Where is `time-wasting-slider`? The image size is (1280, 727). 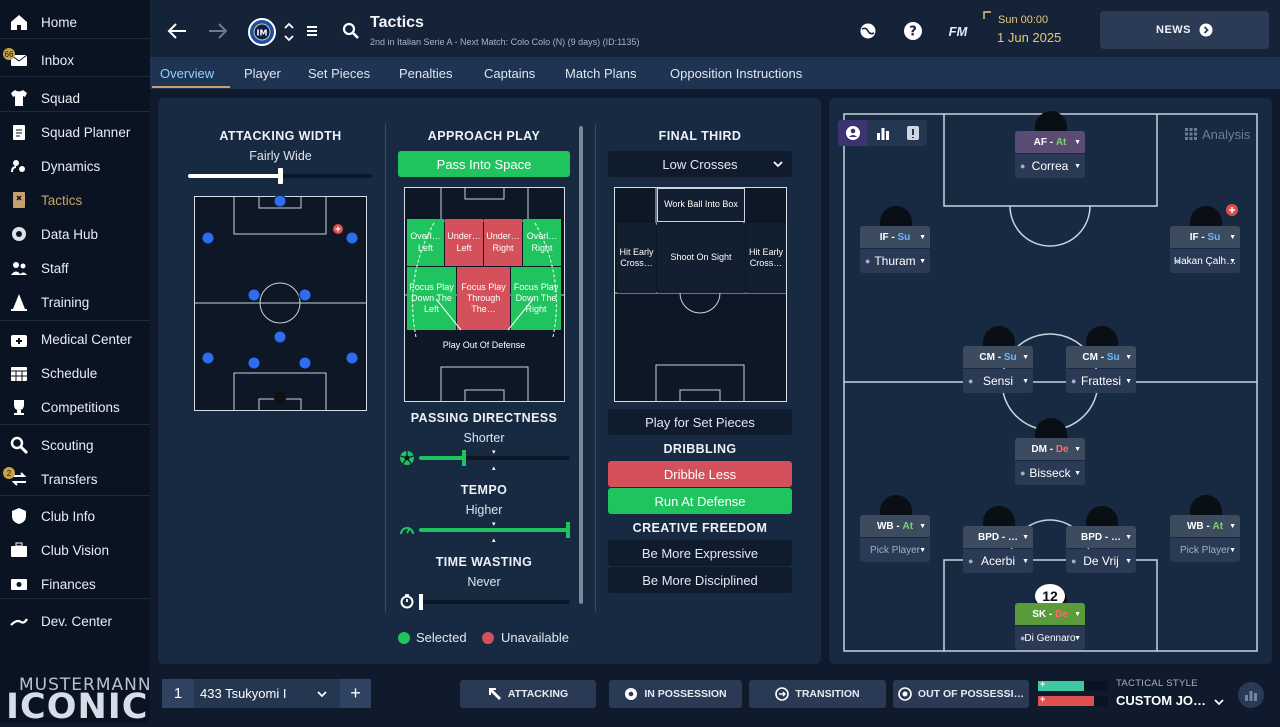
time-wasting-slider is located at coordinates (494, 602).